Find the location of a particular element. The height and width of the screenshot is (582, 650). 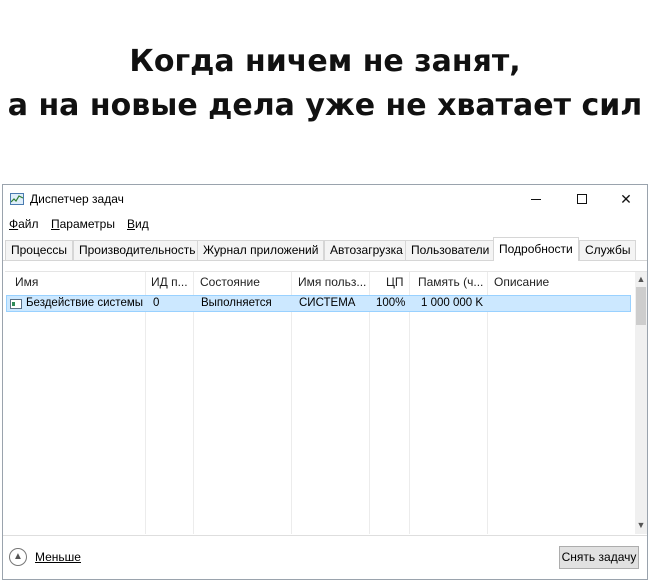

close-button: ✕ is located at coordinates (626, 199).